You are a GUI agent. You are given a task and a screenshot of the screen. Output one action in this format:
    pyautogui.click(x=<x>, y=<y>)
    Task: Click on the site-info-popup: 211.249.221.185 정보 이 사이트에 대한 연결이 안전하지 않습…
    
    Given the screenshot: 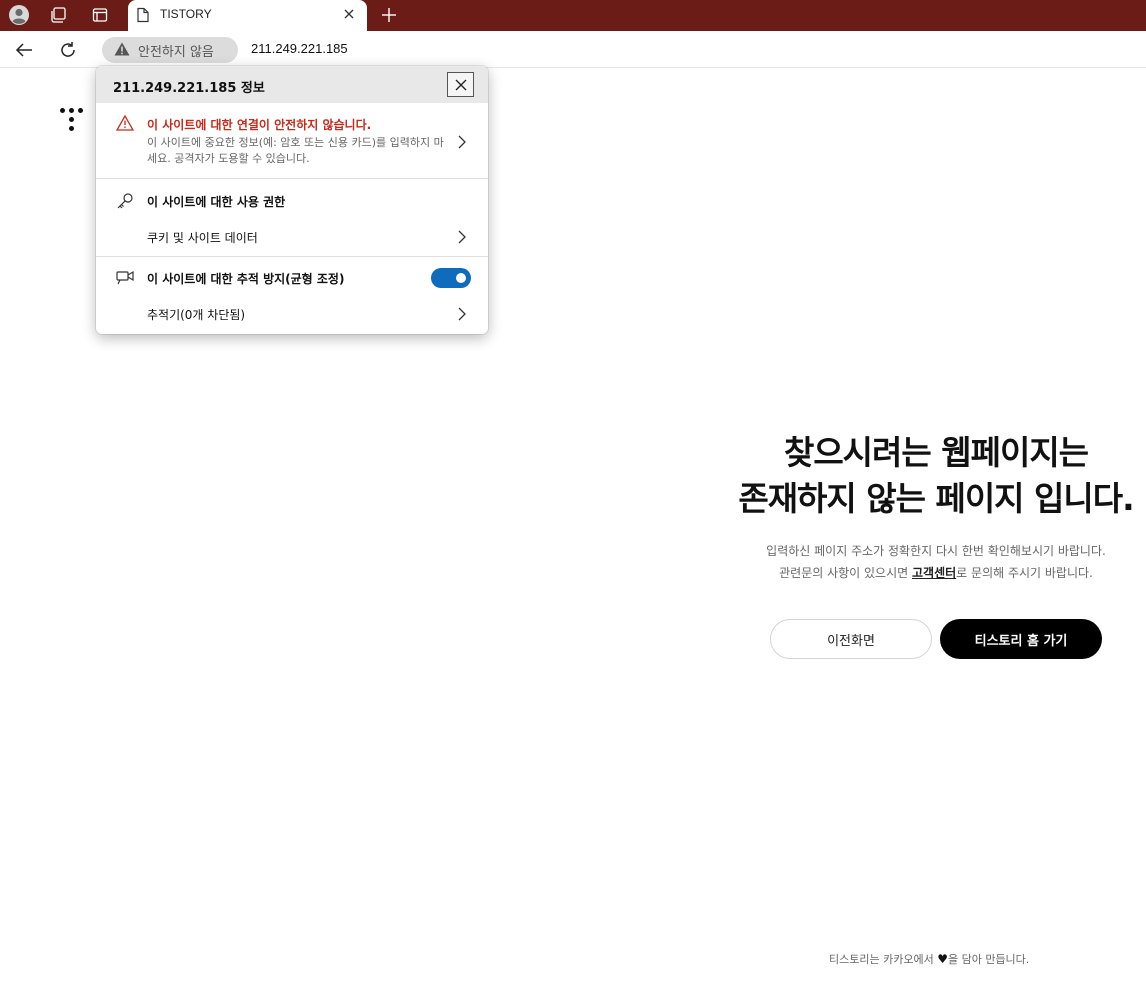 What is the action you would take?
    pyautogui.click(x=292, y=200)
    